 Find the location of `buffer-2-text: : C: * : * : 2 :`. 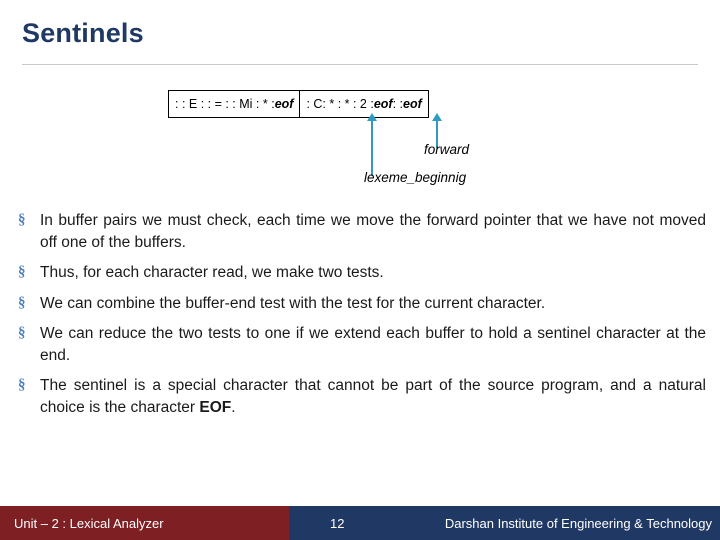

buffer-2-text: : C: * : * : 2 : is located at coordinates (340, 104).